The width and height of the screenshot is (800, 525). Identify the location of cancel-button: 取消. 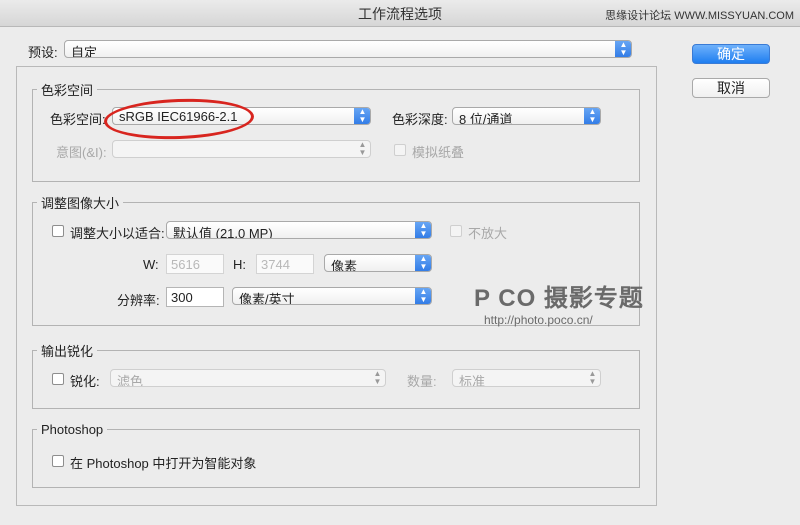
(731, 88).